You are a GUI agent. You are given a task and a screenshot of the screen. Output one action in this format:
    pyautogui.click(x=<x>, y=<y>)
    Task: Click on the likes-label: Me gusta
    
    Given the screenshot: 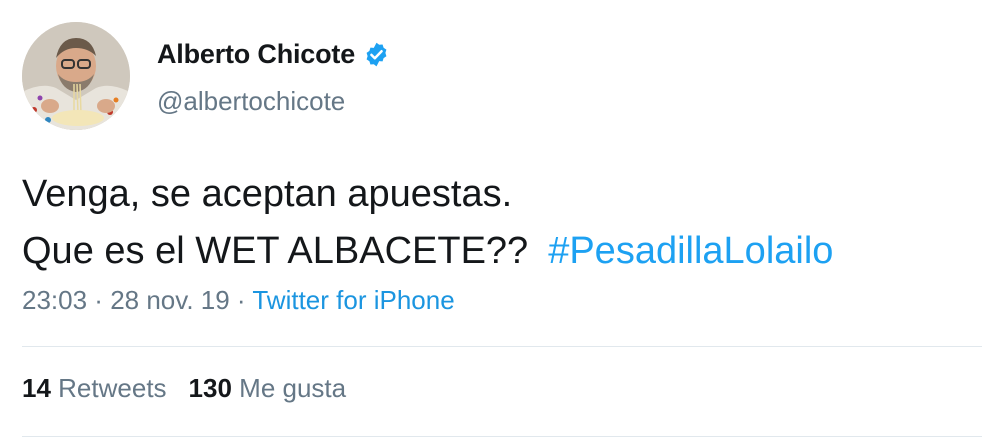 What is the action you would take?
    pyautogui.click(x=293, y=388)
    